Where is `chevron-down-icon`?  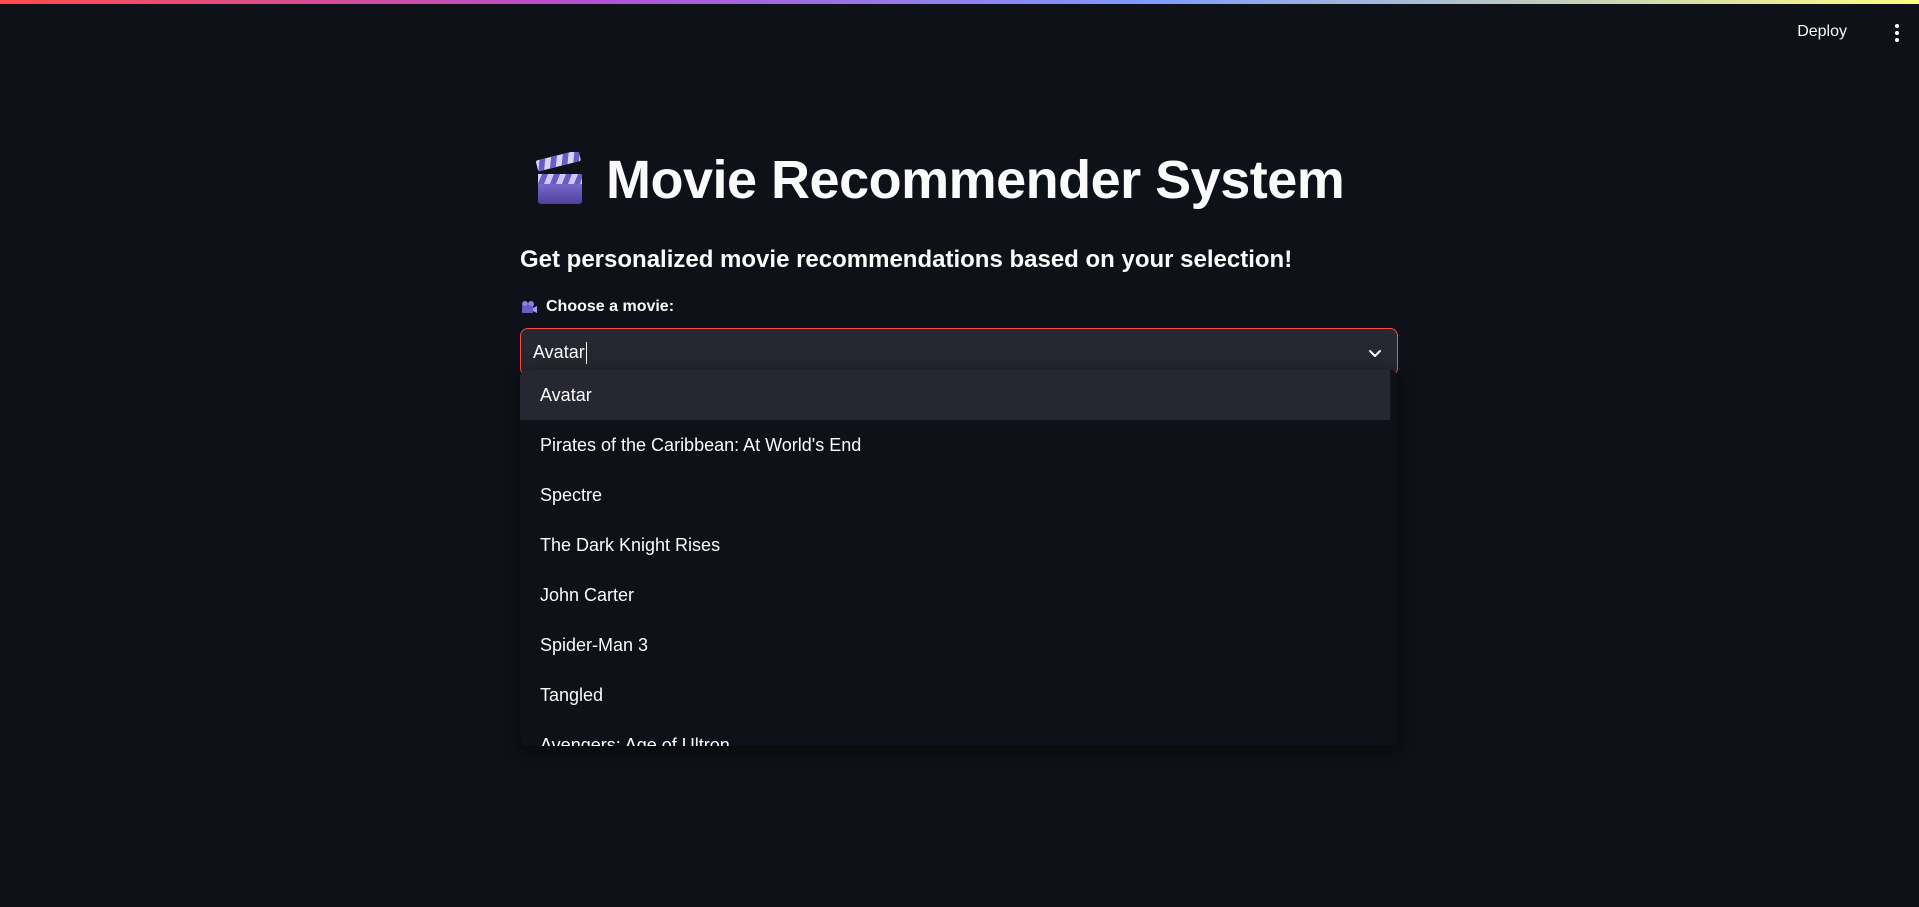 chevron-down-icon is located at coordinates (1375, 353).